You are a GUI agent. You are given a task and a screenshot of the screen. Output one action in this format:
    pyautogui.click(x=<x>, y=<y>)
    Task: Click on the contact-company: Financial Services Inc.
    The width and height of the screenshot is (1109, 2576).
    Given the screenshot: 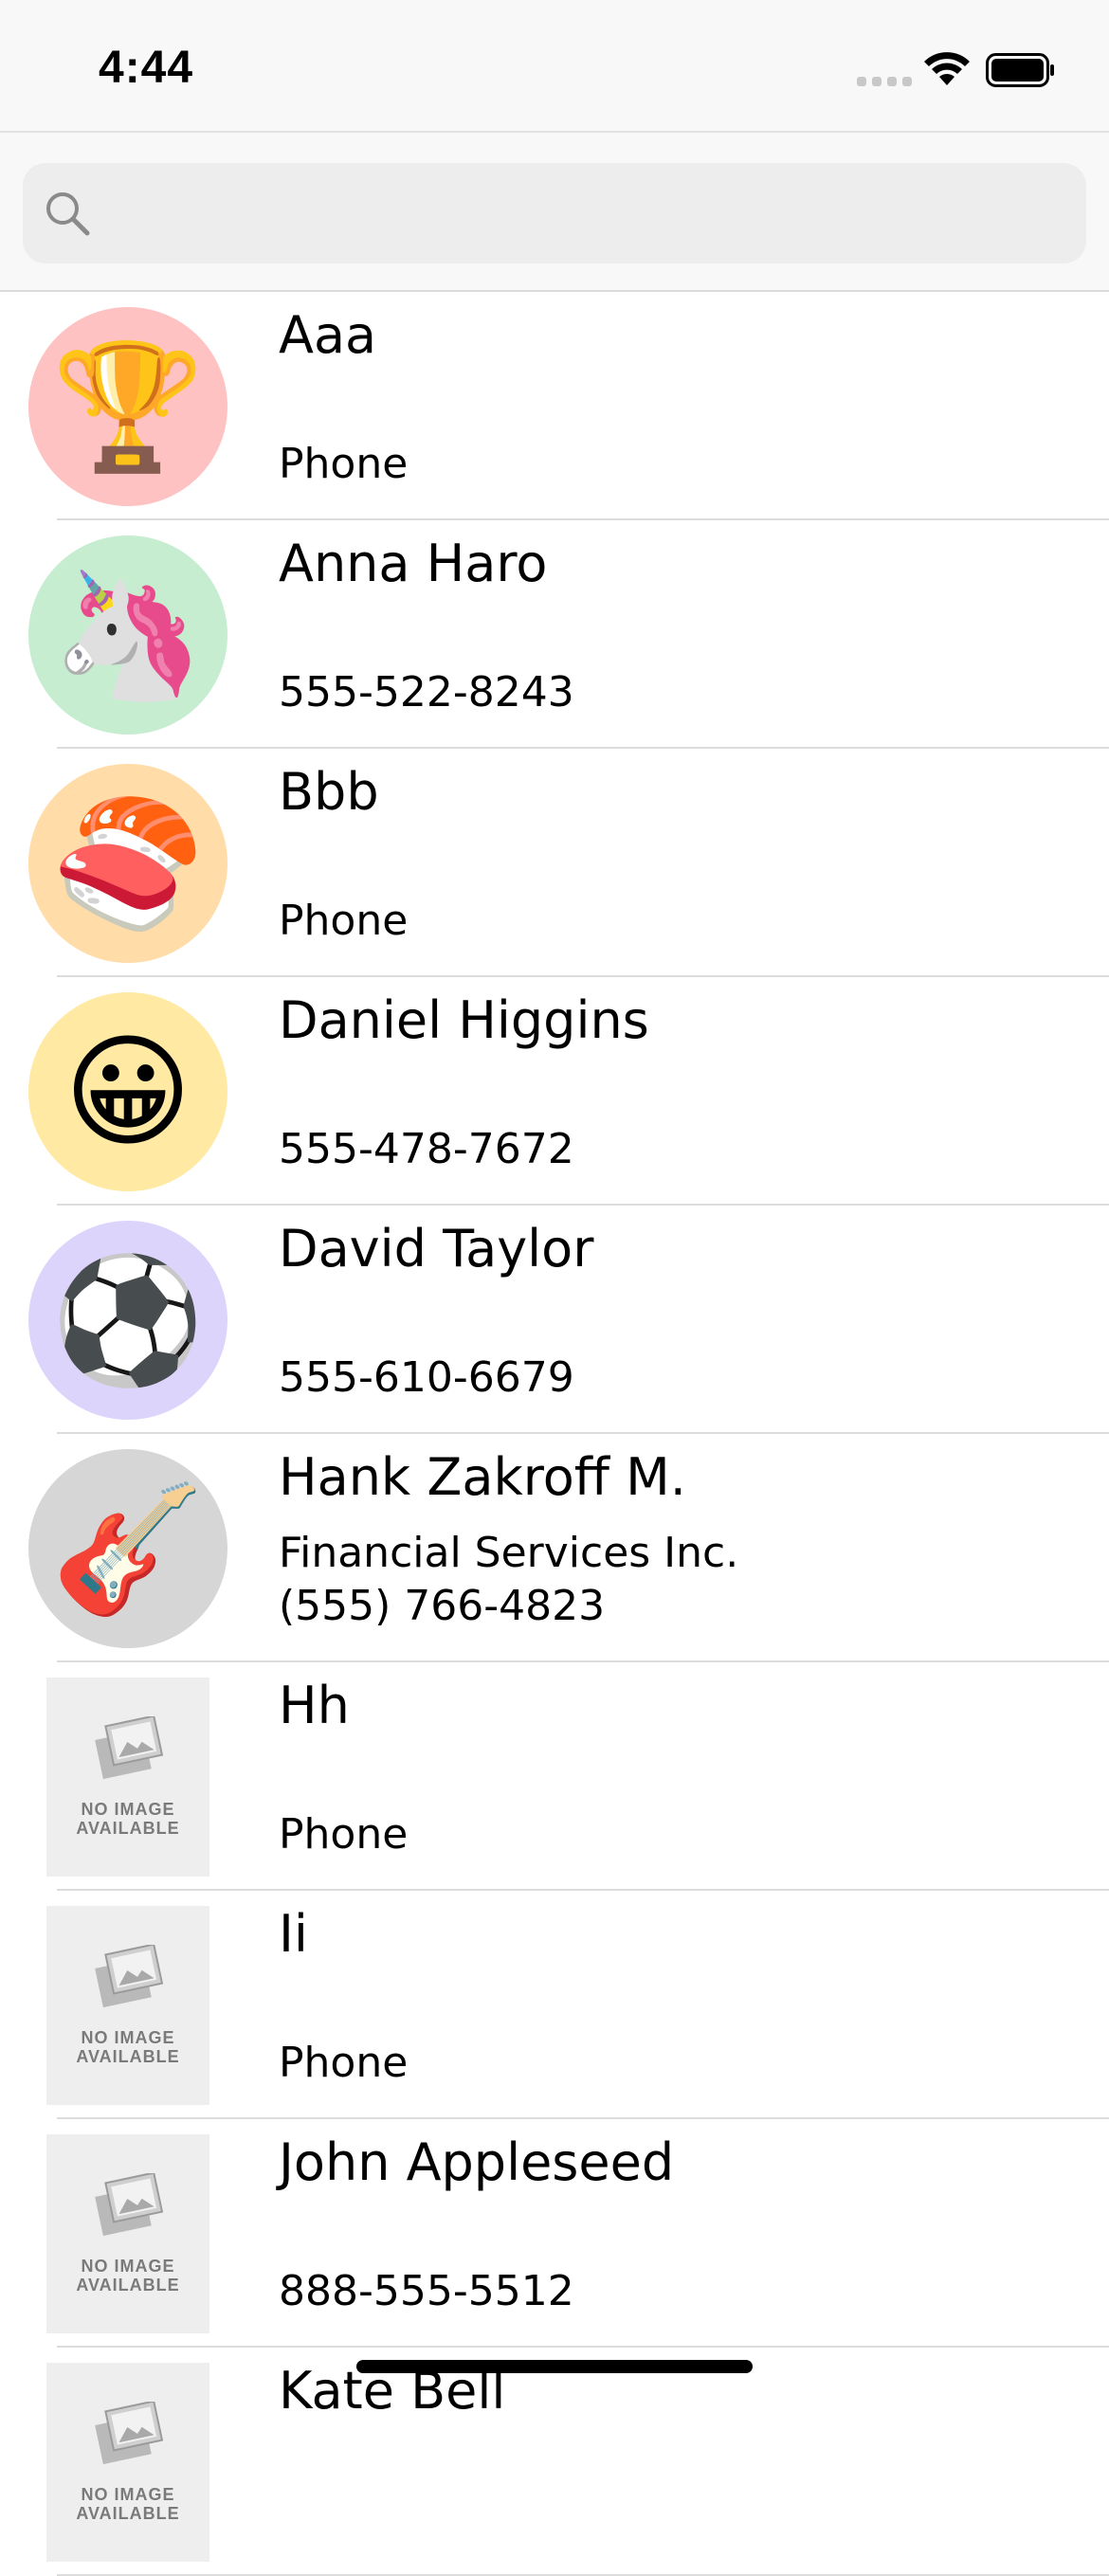 What is the action you would take?
    pyautogui.click(x=509, y=1553)
    